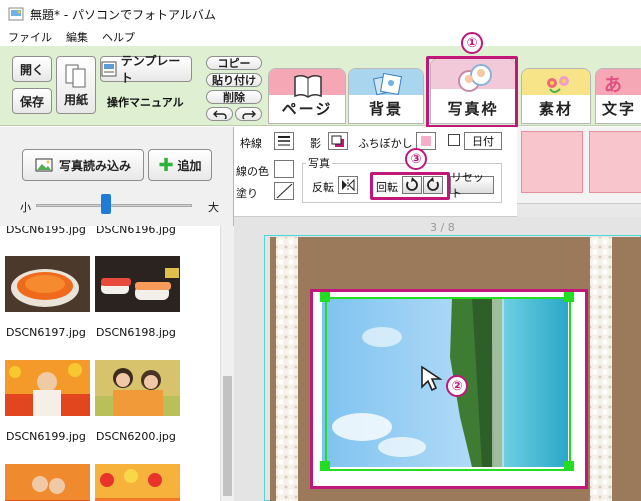 The height and width of the screenshot is (501, 641). What do you see at coordinates (47, 482) in the screenshot?
I see `photo-thumbnail-couple` at bounding box center [47, 482].